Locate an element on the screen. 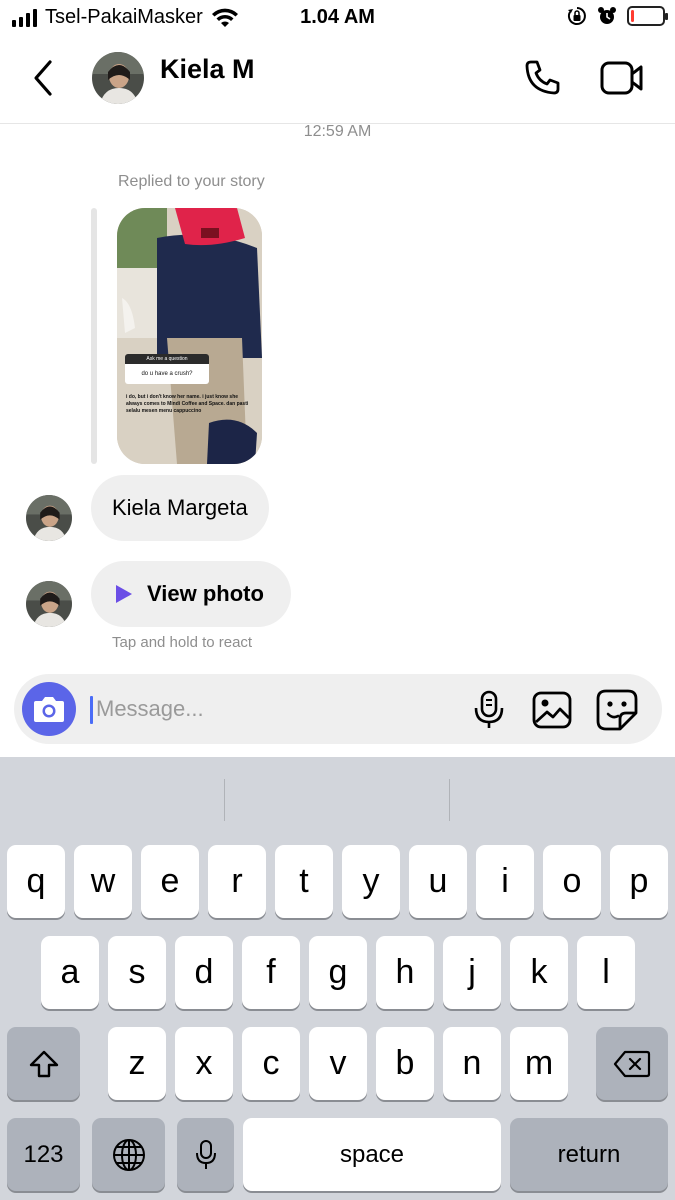  play-icon is located at coordinates (124, 594).